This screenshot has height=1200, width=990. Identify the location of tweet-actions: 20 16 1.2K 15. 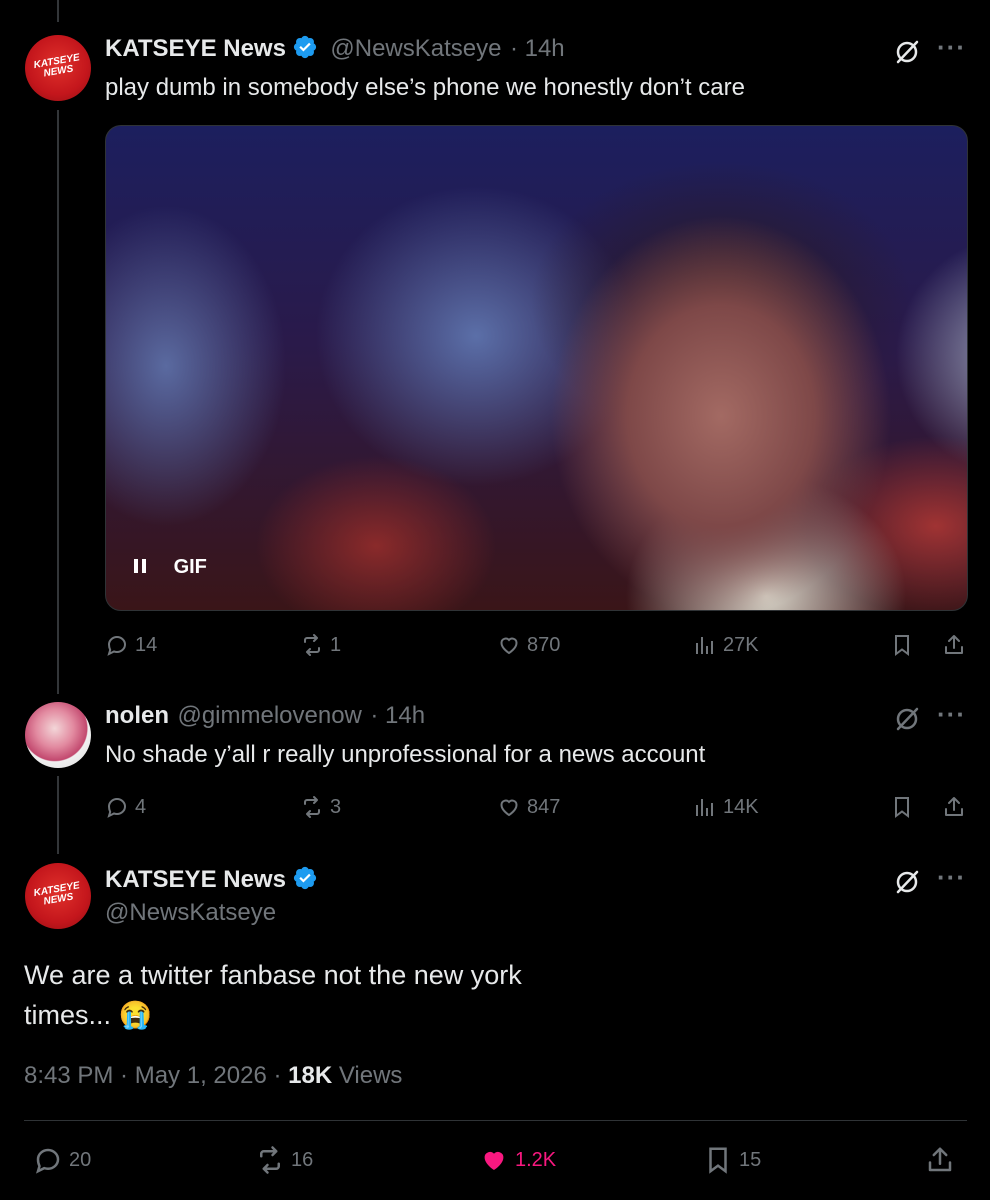
(498, 1161).